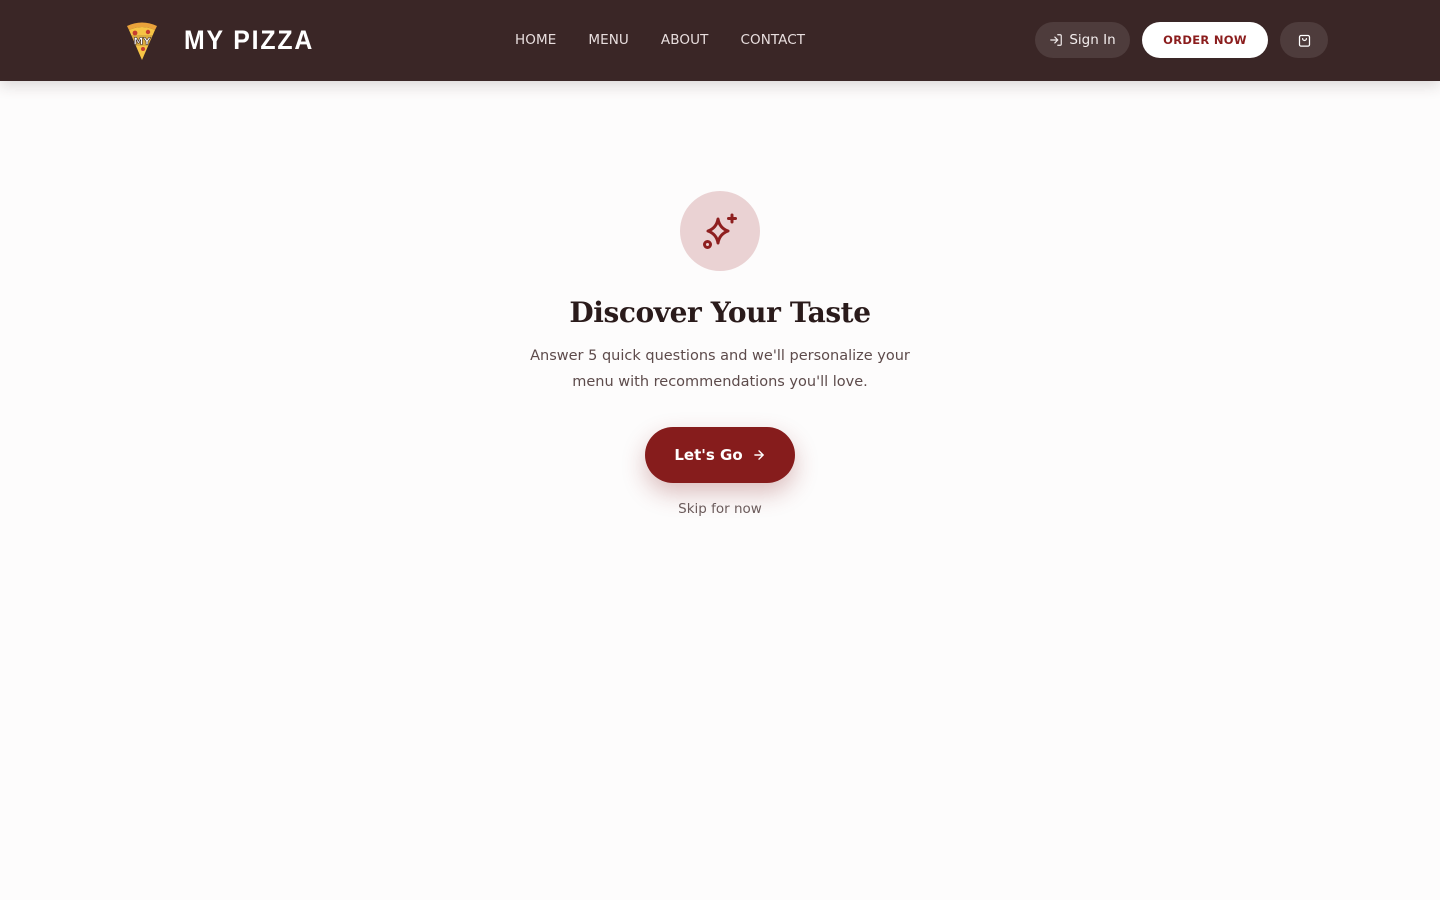  I want to click on nav-link-contact: CONTACT, so click(772, 40).